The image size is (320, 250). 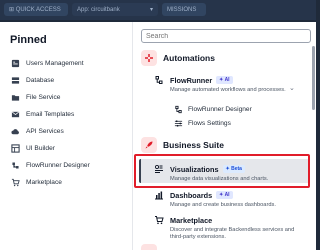 I want to click on pinned-item-label: FlowRunner Designer, so click(x=58, y=165).